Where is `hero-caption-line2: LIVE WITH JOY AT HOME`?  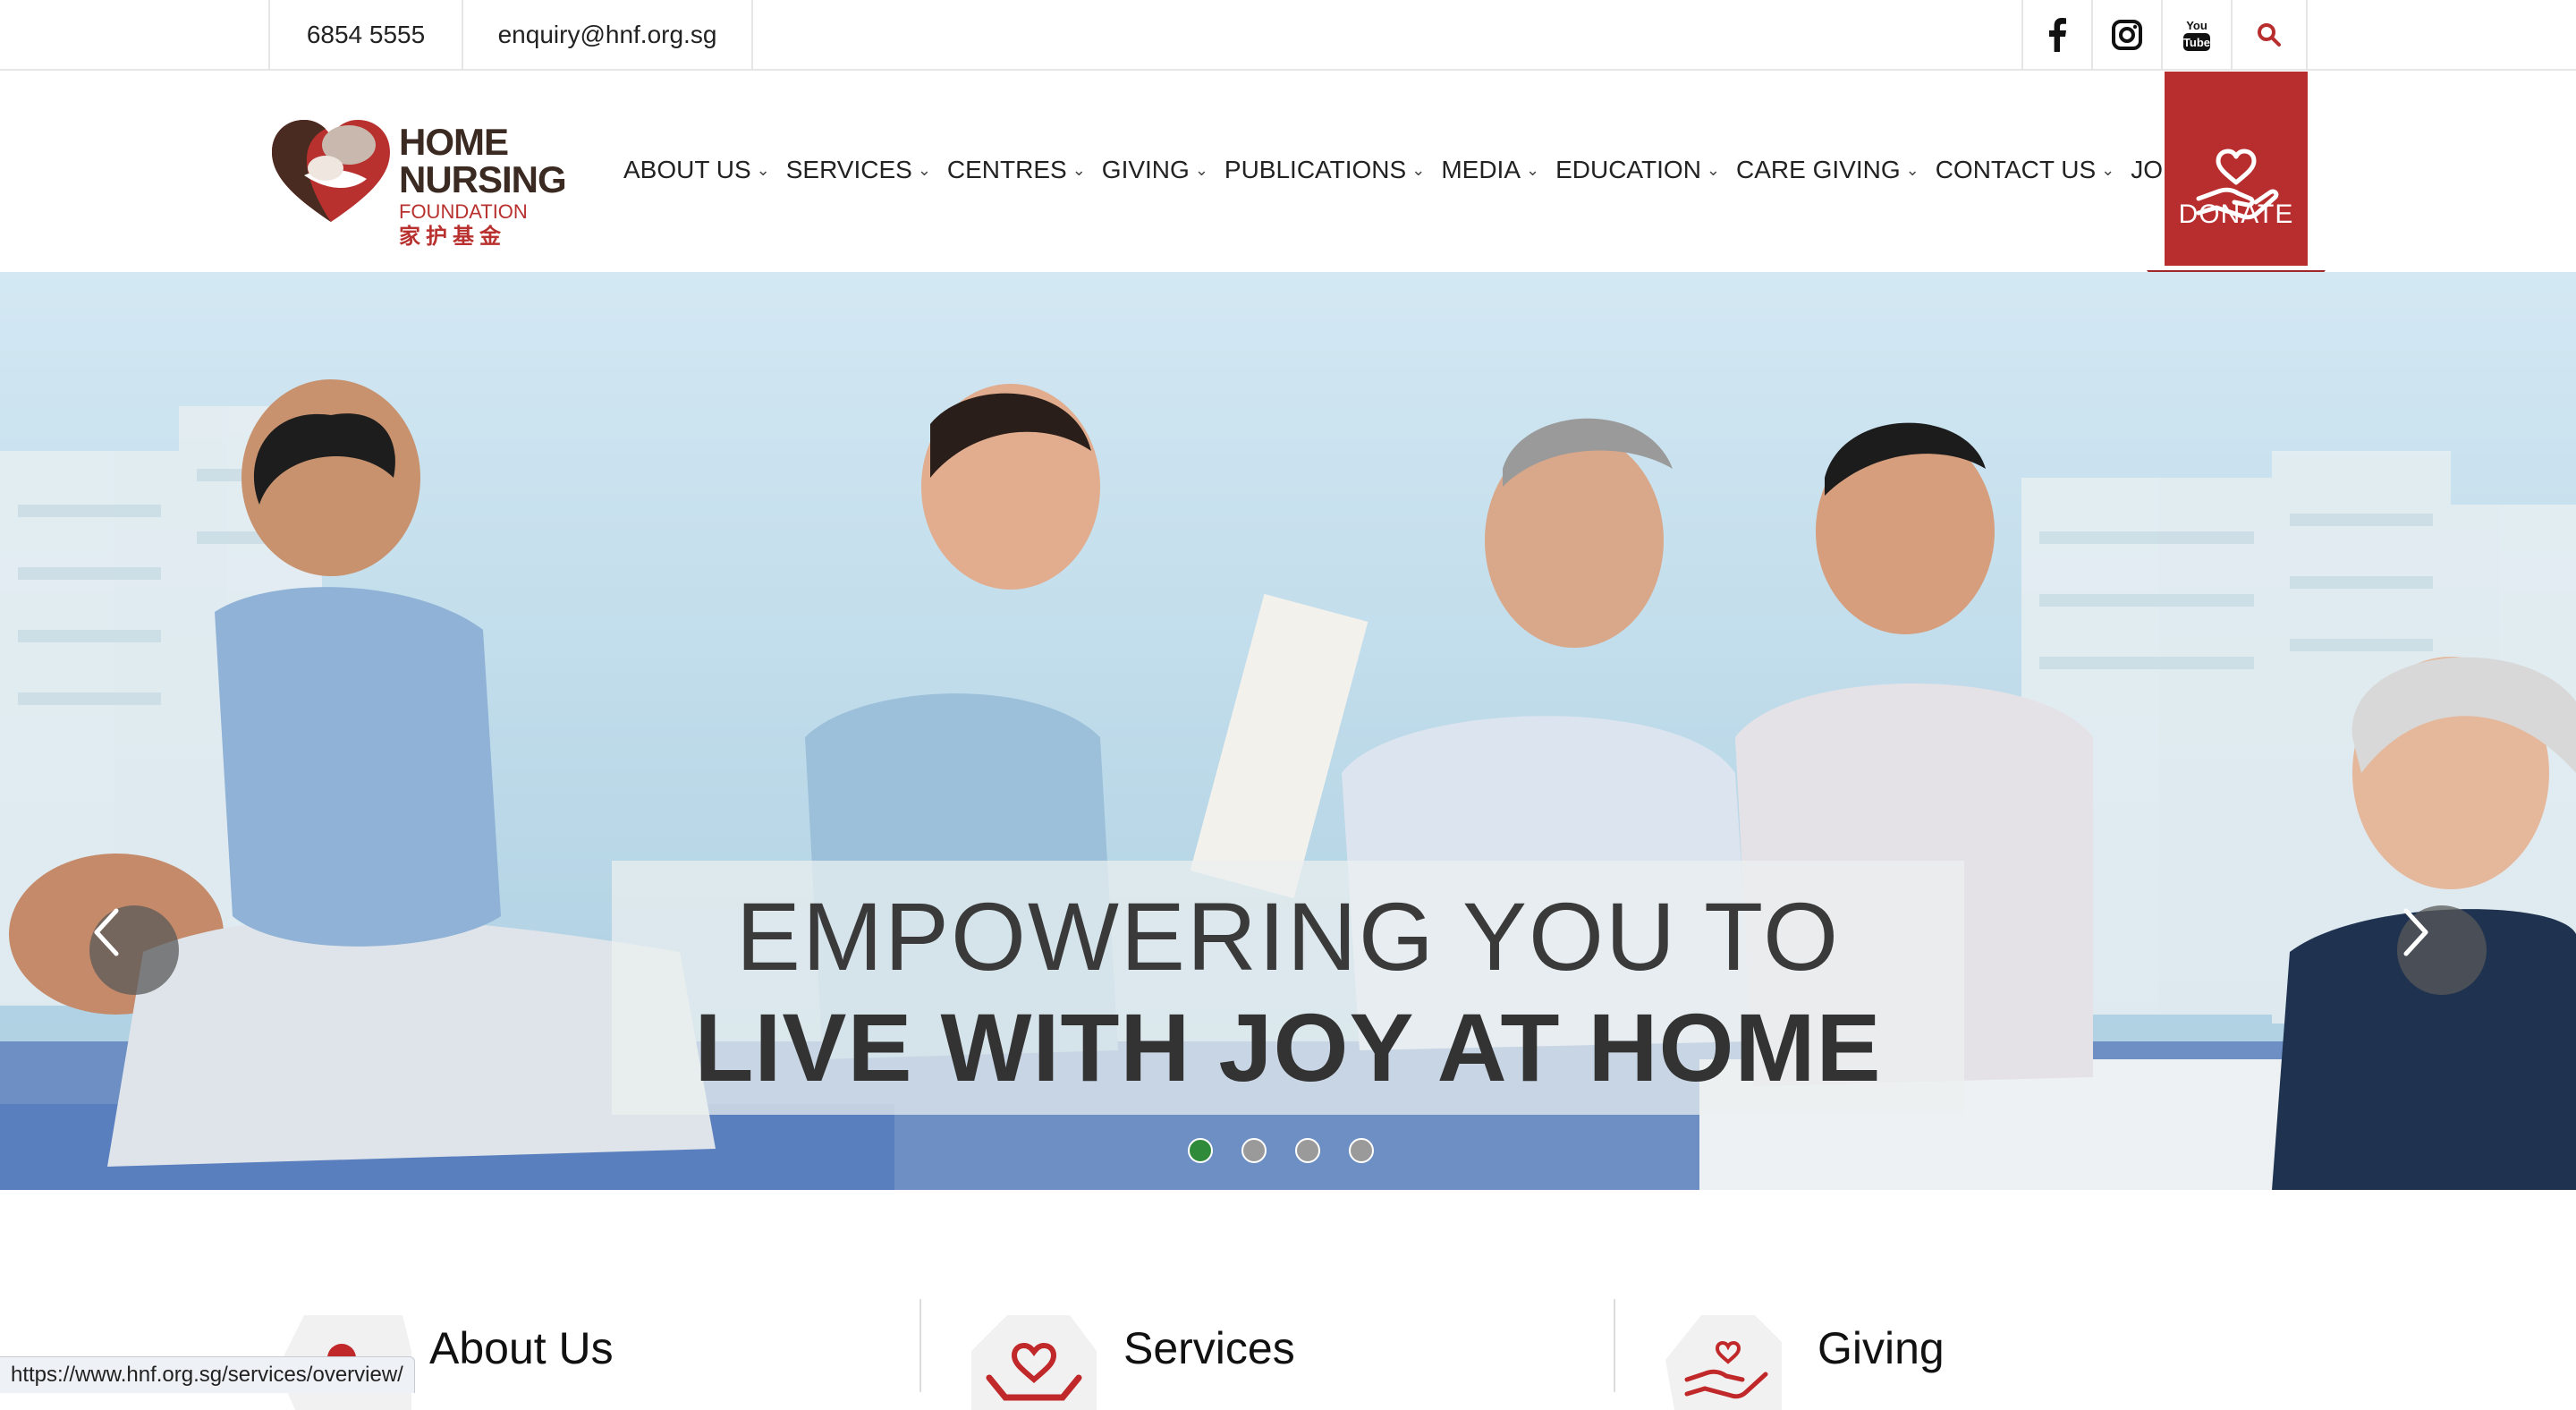 hero-caption-line2: LIVE WITH JOY AT HOME is located at coordinates (1288, 1047).